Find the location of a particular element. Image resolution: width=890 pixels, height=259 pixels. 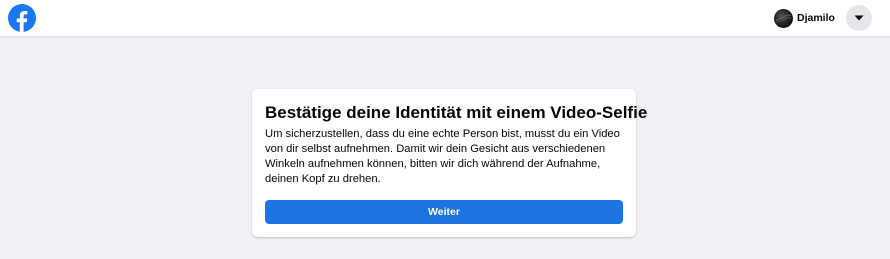

facebook-f-glyph is located at coordinates (22, 21).